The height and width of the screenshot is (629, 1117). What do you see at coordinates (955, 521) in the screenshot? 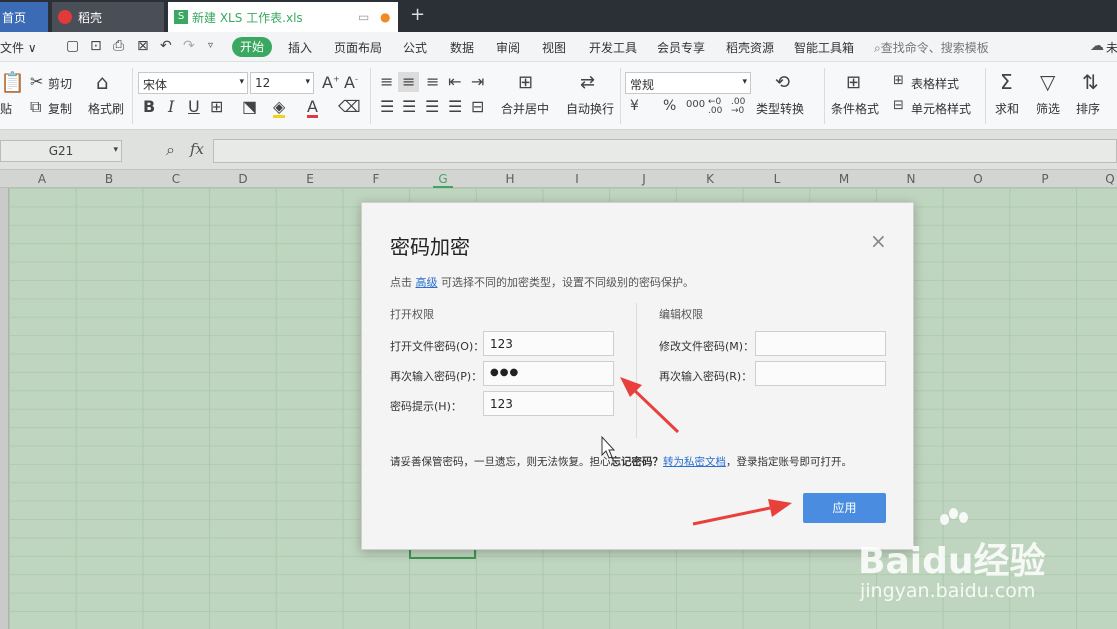
I see `paw-icon` at bounding box center [955, 521].